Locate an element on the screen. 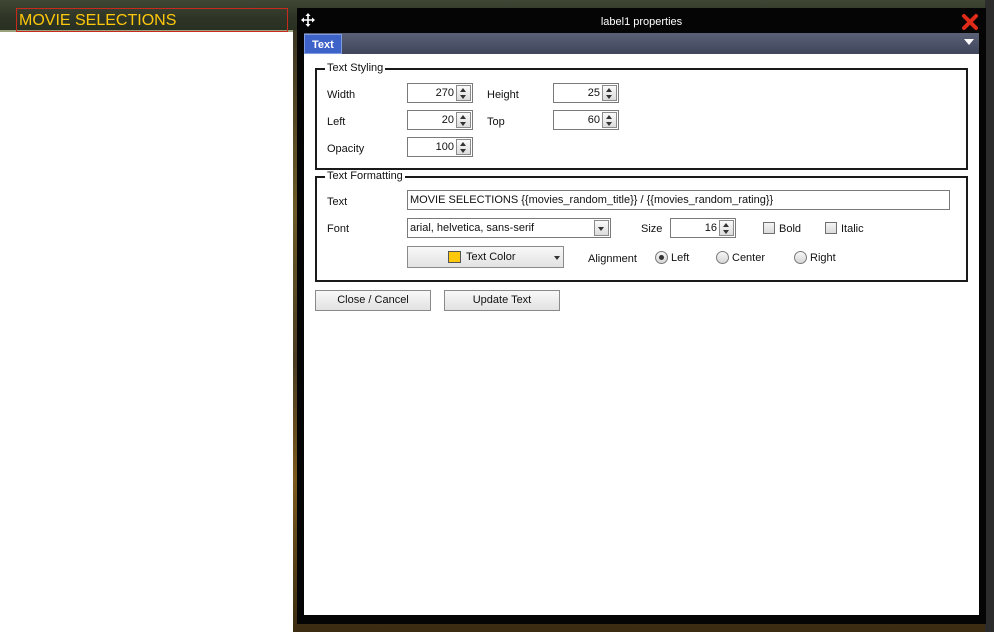  font-select-value: arial, helvetica, sans-serif is located at coordinates (472, 228).